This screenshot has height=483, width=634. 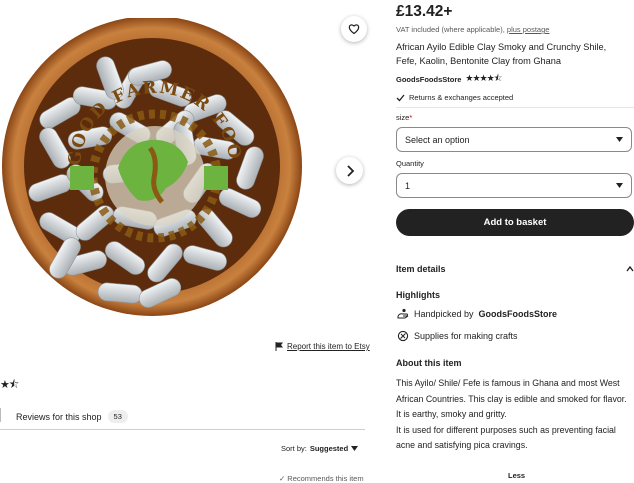 I want to click on recommends-label: Recommends this item, so click(x=325, y=478).